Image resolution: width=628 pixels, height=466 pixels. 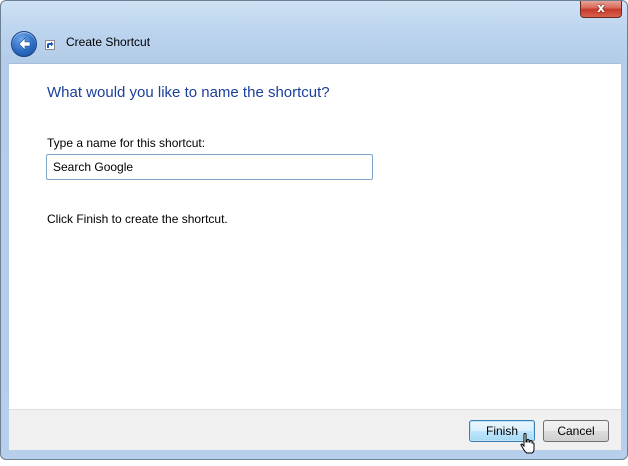 What do you see at coordinates (314, 44) in the screenshot?
I see `wizard-header: Create Shortcut` at bounding box center [314, 44].